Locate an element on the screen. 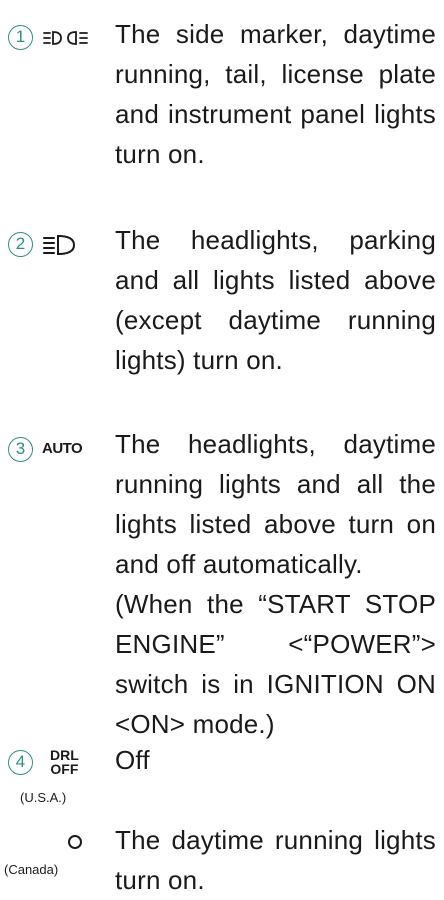 Image resolution: width=444 pixels, height=900 pixels. drl-off-icon: DRL OFF is located at coordinates (64, 762).